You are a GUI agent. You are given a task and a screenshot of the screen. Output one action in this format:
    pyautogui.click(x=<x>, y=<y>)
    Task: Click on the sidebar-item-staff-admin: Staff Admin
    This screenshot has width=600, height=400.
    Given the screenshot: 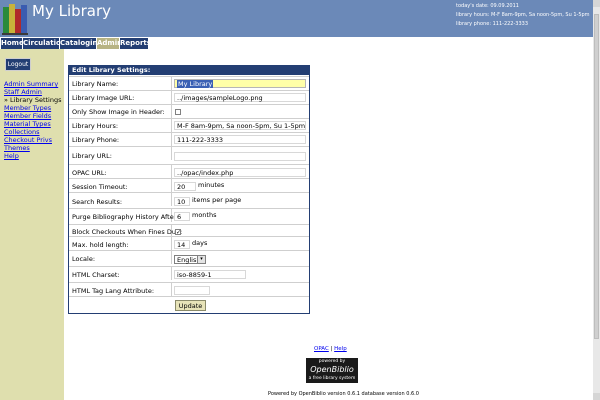 What is the action you would take?
    pyautogui.click(x=23, y=92)
    